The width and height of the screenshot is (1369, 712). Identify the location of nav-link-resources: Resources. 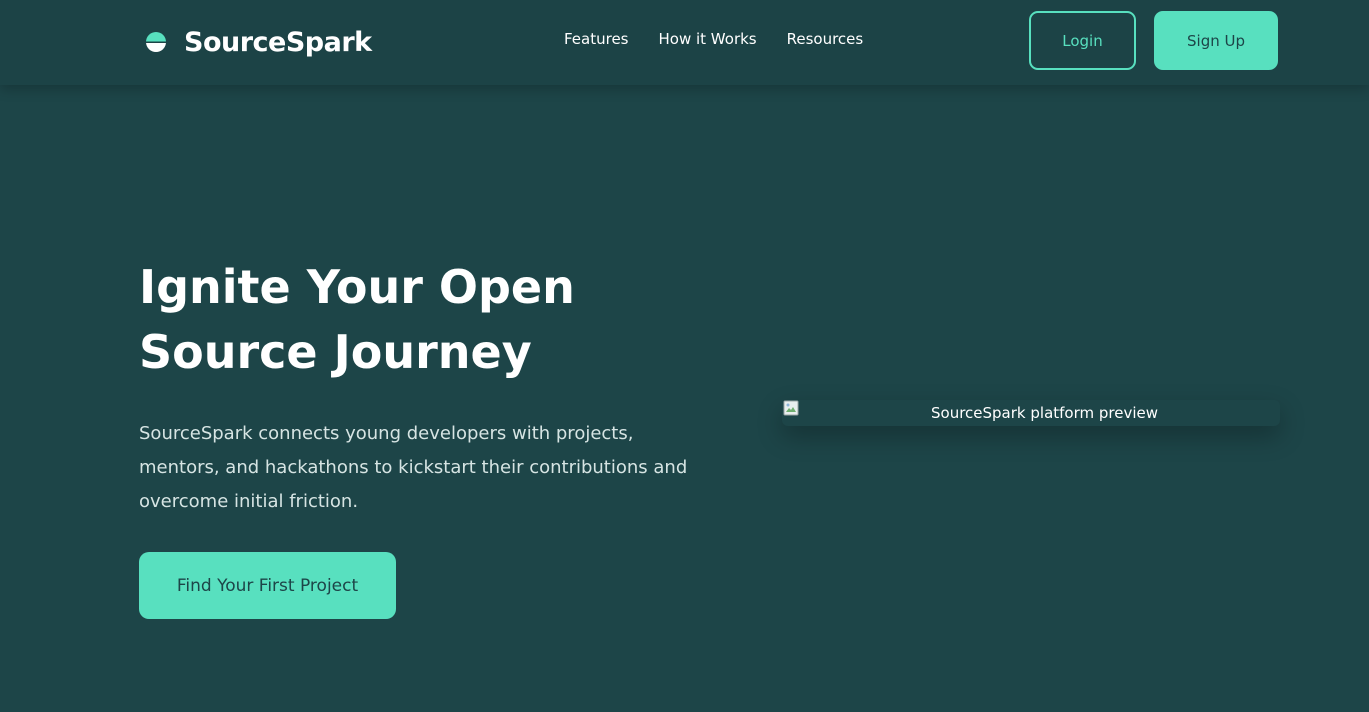
(825, 39).